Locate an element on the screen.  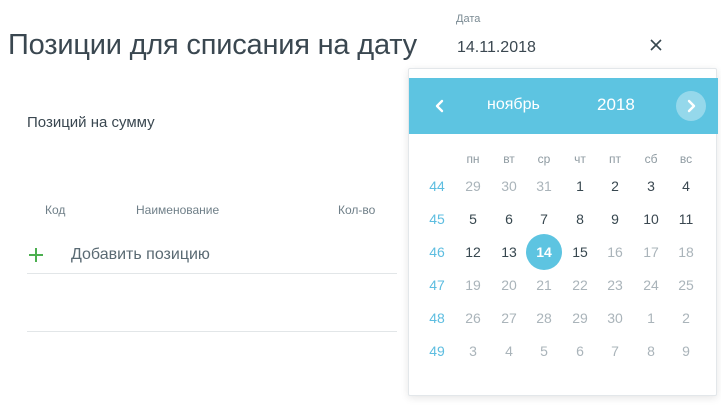
add-item-label: Добавить позицию is located at coordinates (140, 254).